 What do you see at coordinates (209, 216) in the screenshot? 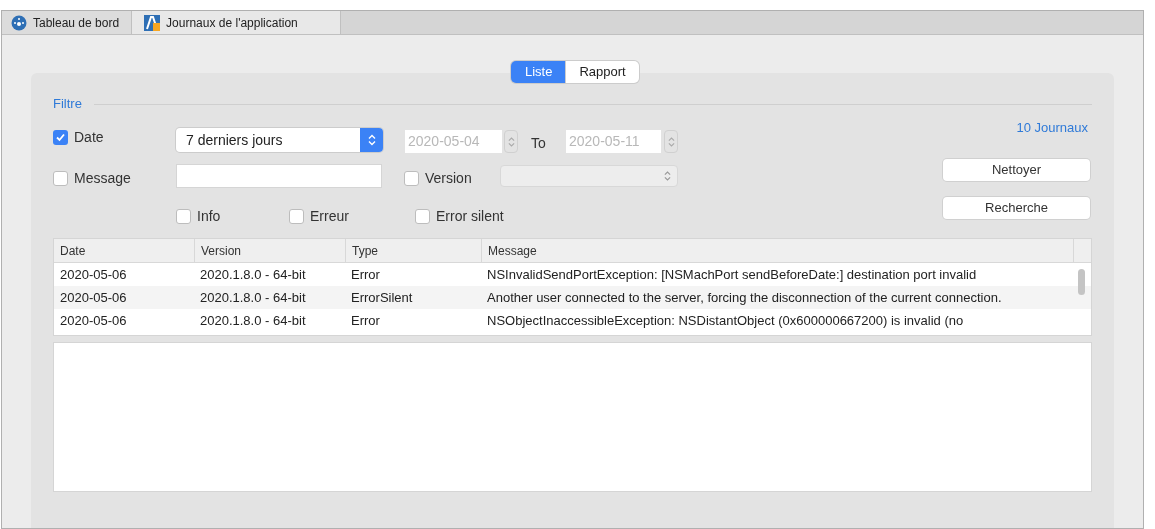
I see `checkbox-label: Info` at bounding box center [209, 216].